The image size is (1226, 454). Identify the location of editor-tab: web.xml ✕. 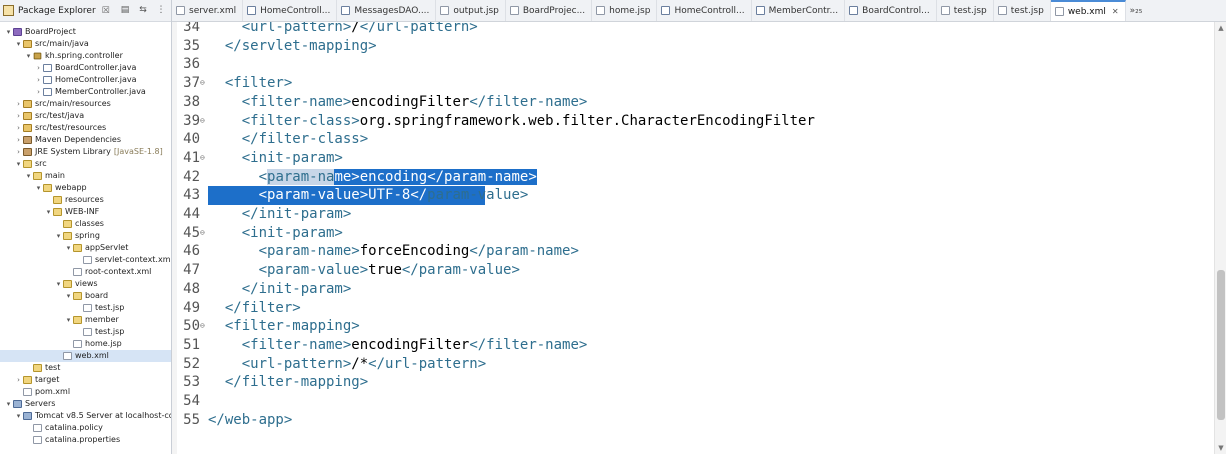
(1088, 10).